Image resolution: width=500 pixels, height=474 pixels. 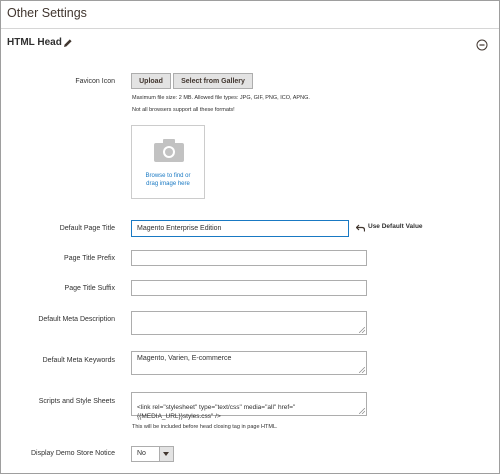 I want to click on select-value: No, so click(x=141, y=453).